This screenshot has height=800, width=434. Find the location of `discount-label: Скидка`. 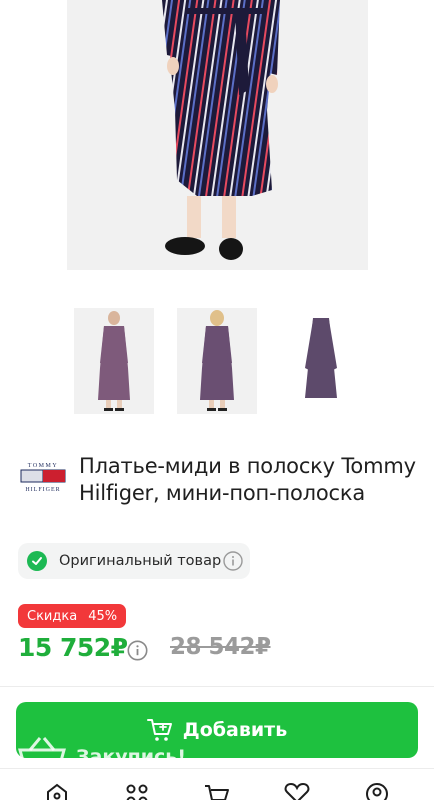

discount-label: Скидка is located at coordinates (52, 616).